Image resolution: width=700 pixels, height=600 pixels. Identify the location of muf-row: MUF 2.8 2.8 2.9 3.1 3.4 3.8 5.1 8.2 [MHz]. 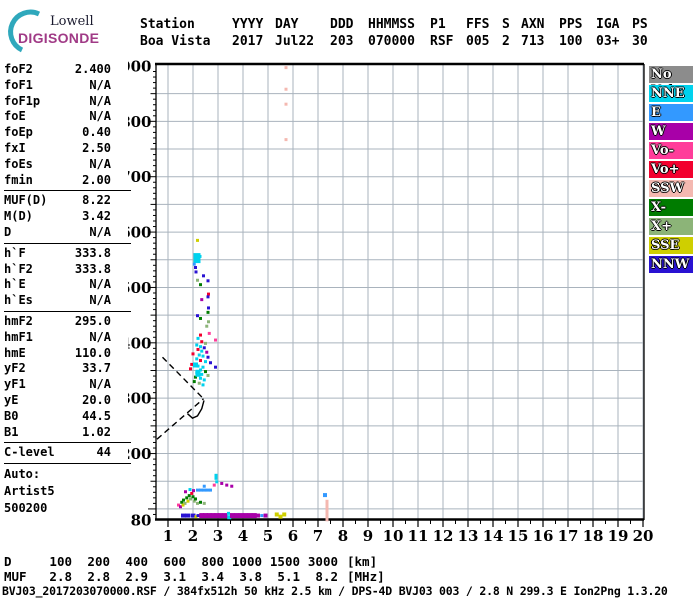
(194, 576).